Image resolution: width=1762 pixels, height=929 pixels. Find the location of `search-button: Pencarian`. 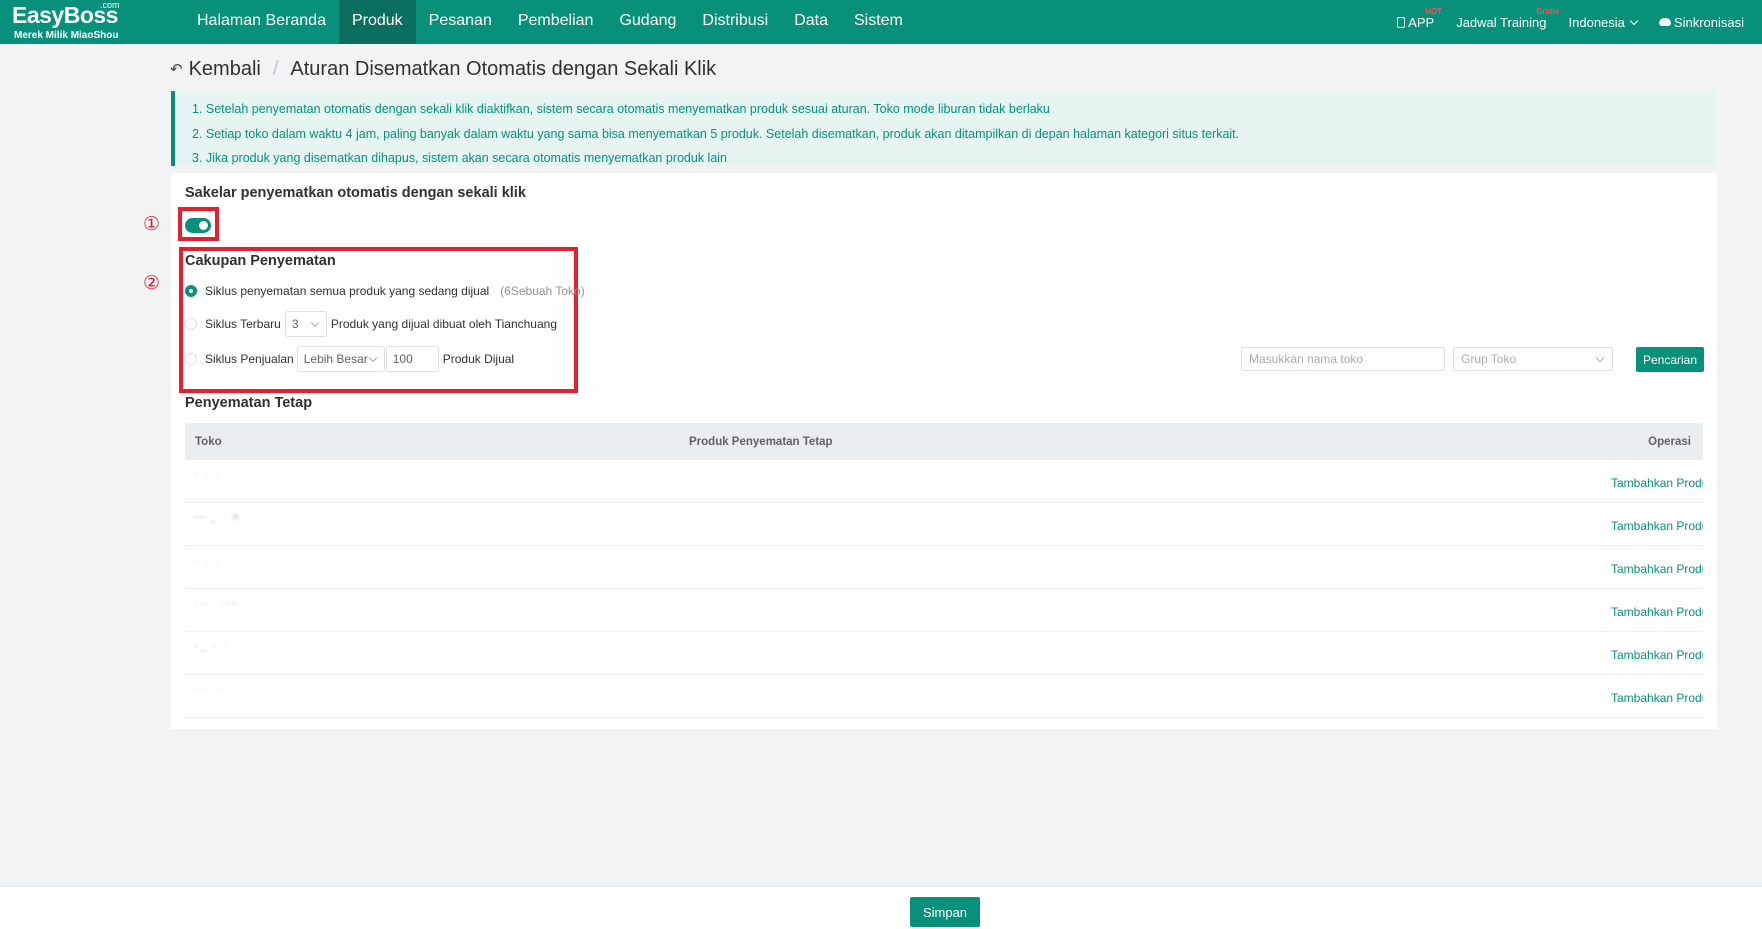

search-button: Pencarian is located at coordinates (1670, 359).